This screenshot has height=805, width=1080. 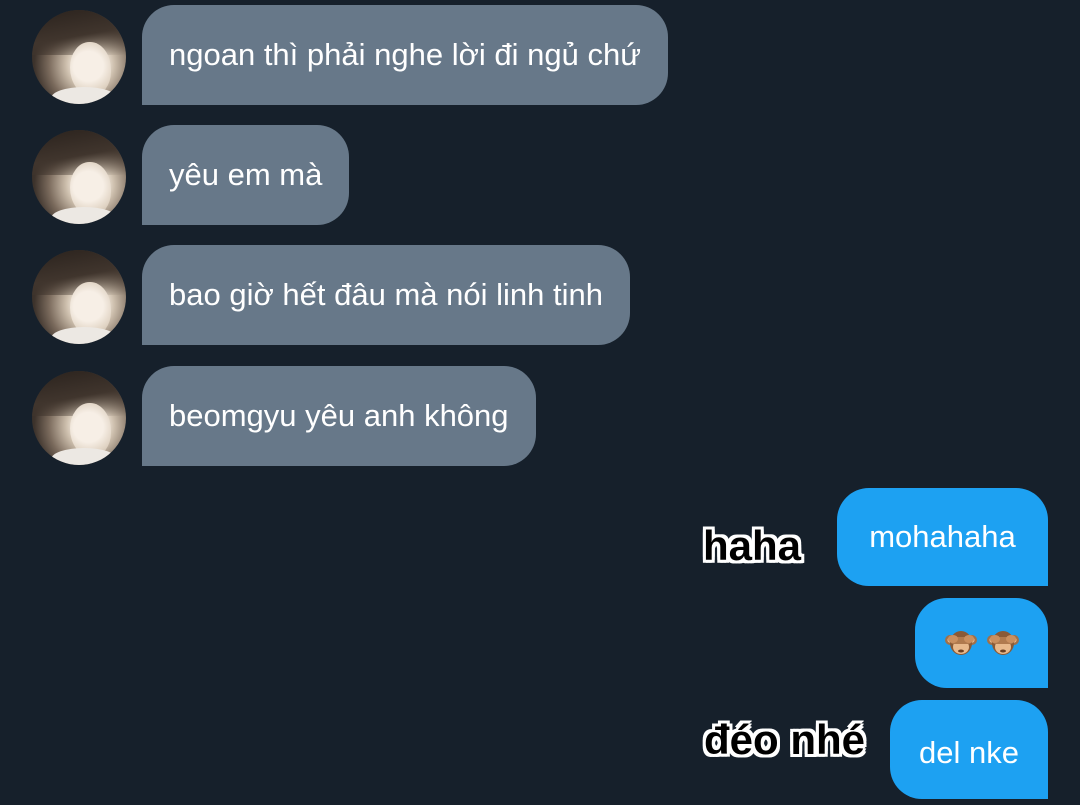 I want to click on incoming-message-bubble: beomgyu yêu anh không, so click(x=339, y=416).